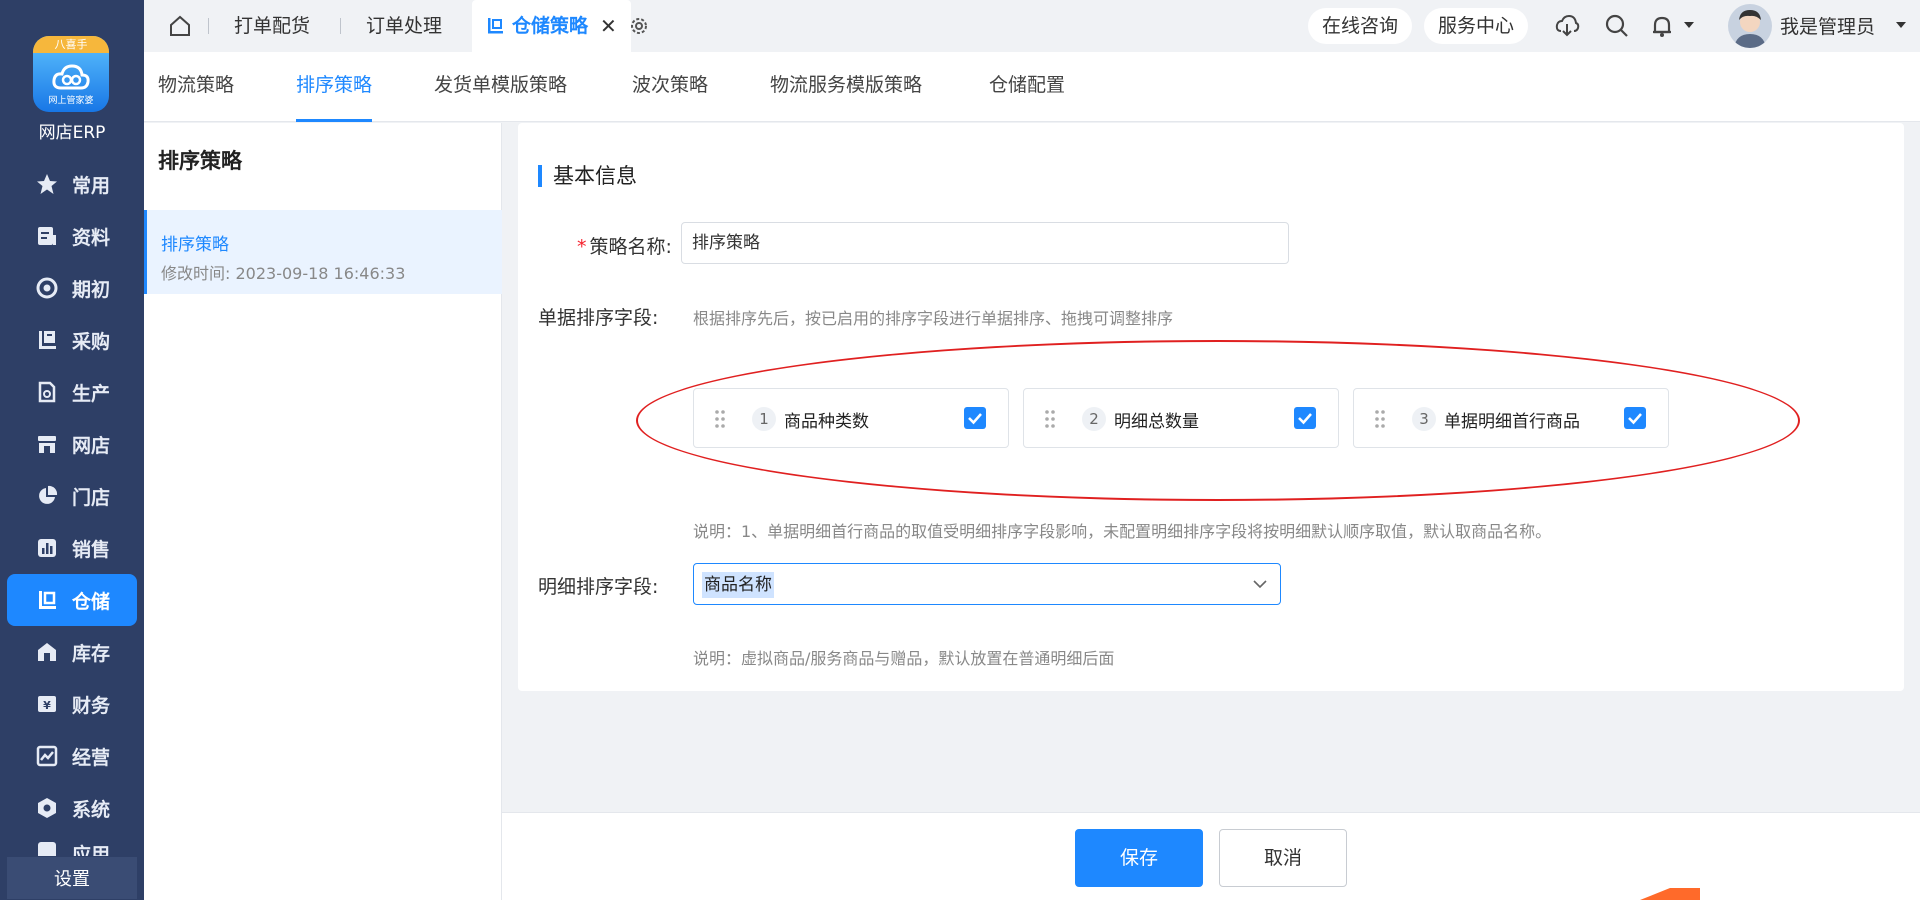  I want to click on brand-subtitle: 网上管家婆, so click(71, 101).